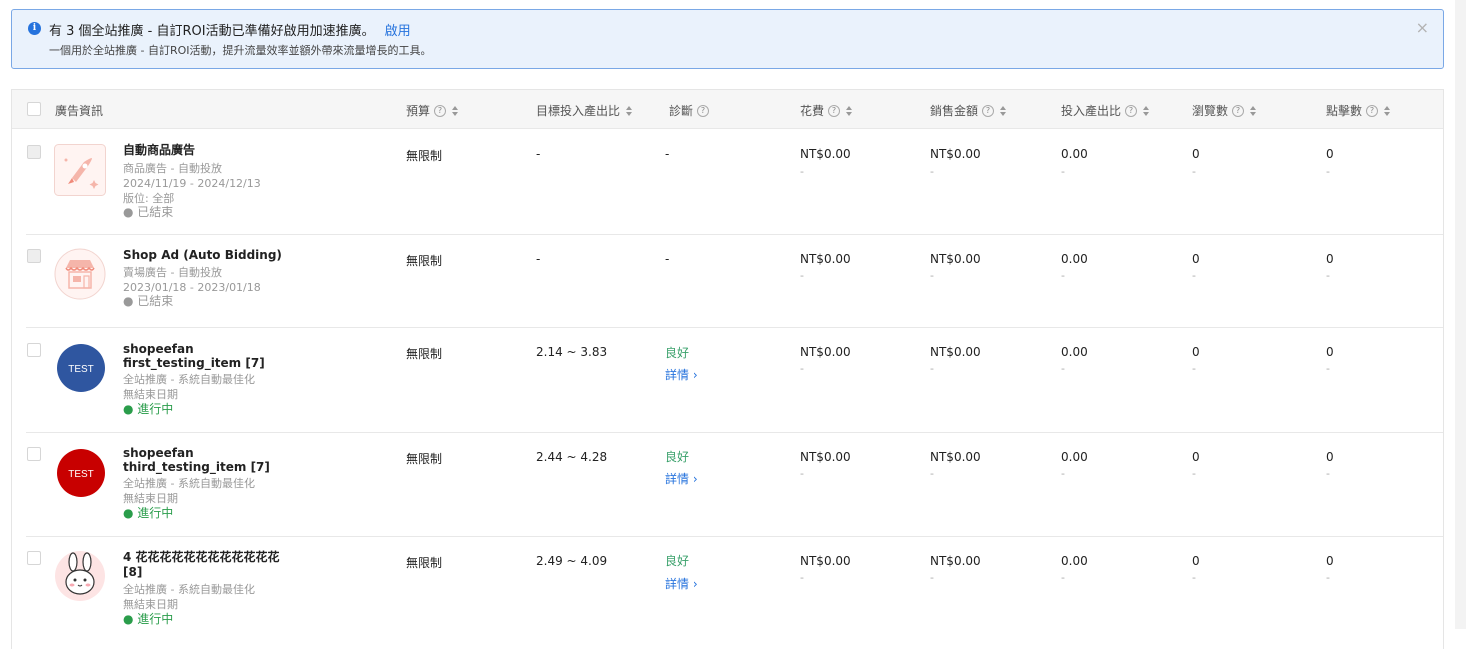  I want to click on ad-name-line1: 4 花花花花花花花花花花花花, so click(201, 557).